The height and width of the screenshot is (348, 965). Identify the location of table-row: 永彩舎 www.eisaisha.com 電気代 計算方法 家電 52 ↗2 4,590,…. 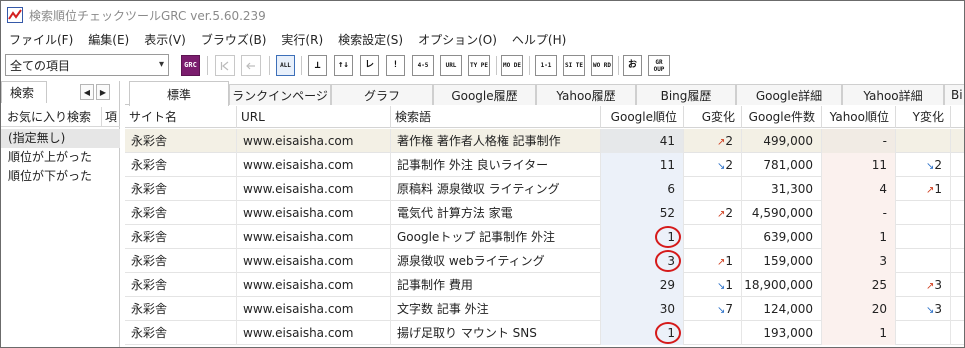
(544, 213).